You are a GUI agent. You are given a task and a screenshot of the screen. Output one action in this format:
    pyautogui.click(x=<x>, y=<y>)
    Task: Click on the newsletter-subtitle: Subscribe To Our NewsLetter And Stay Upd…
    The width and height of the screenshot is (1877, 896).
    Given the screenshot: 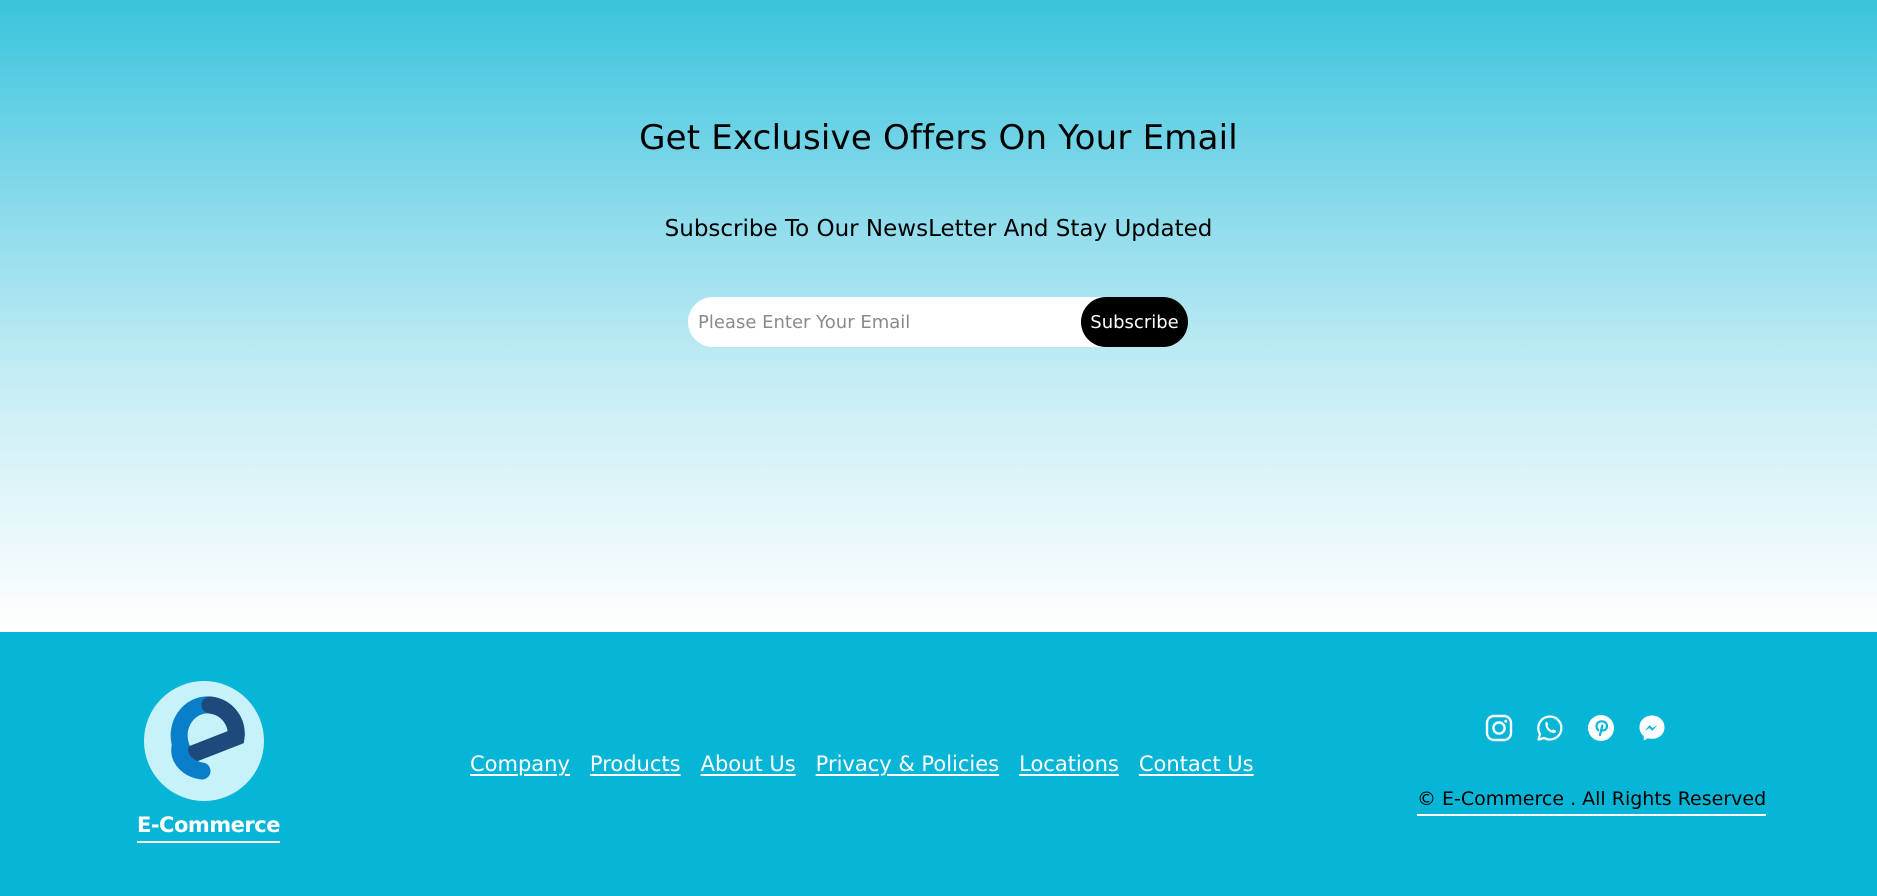 What is the action you would take?
    pyautogui.click(x=938, y=229)
    